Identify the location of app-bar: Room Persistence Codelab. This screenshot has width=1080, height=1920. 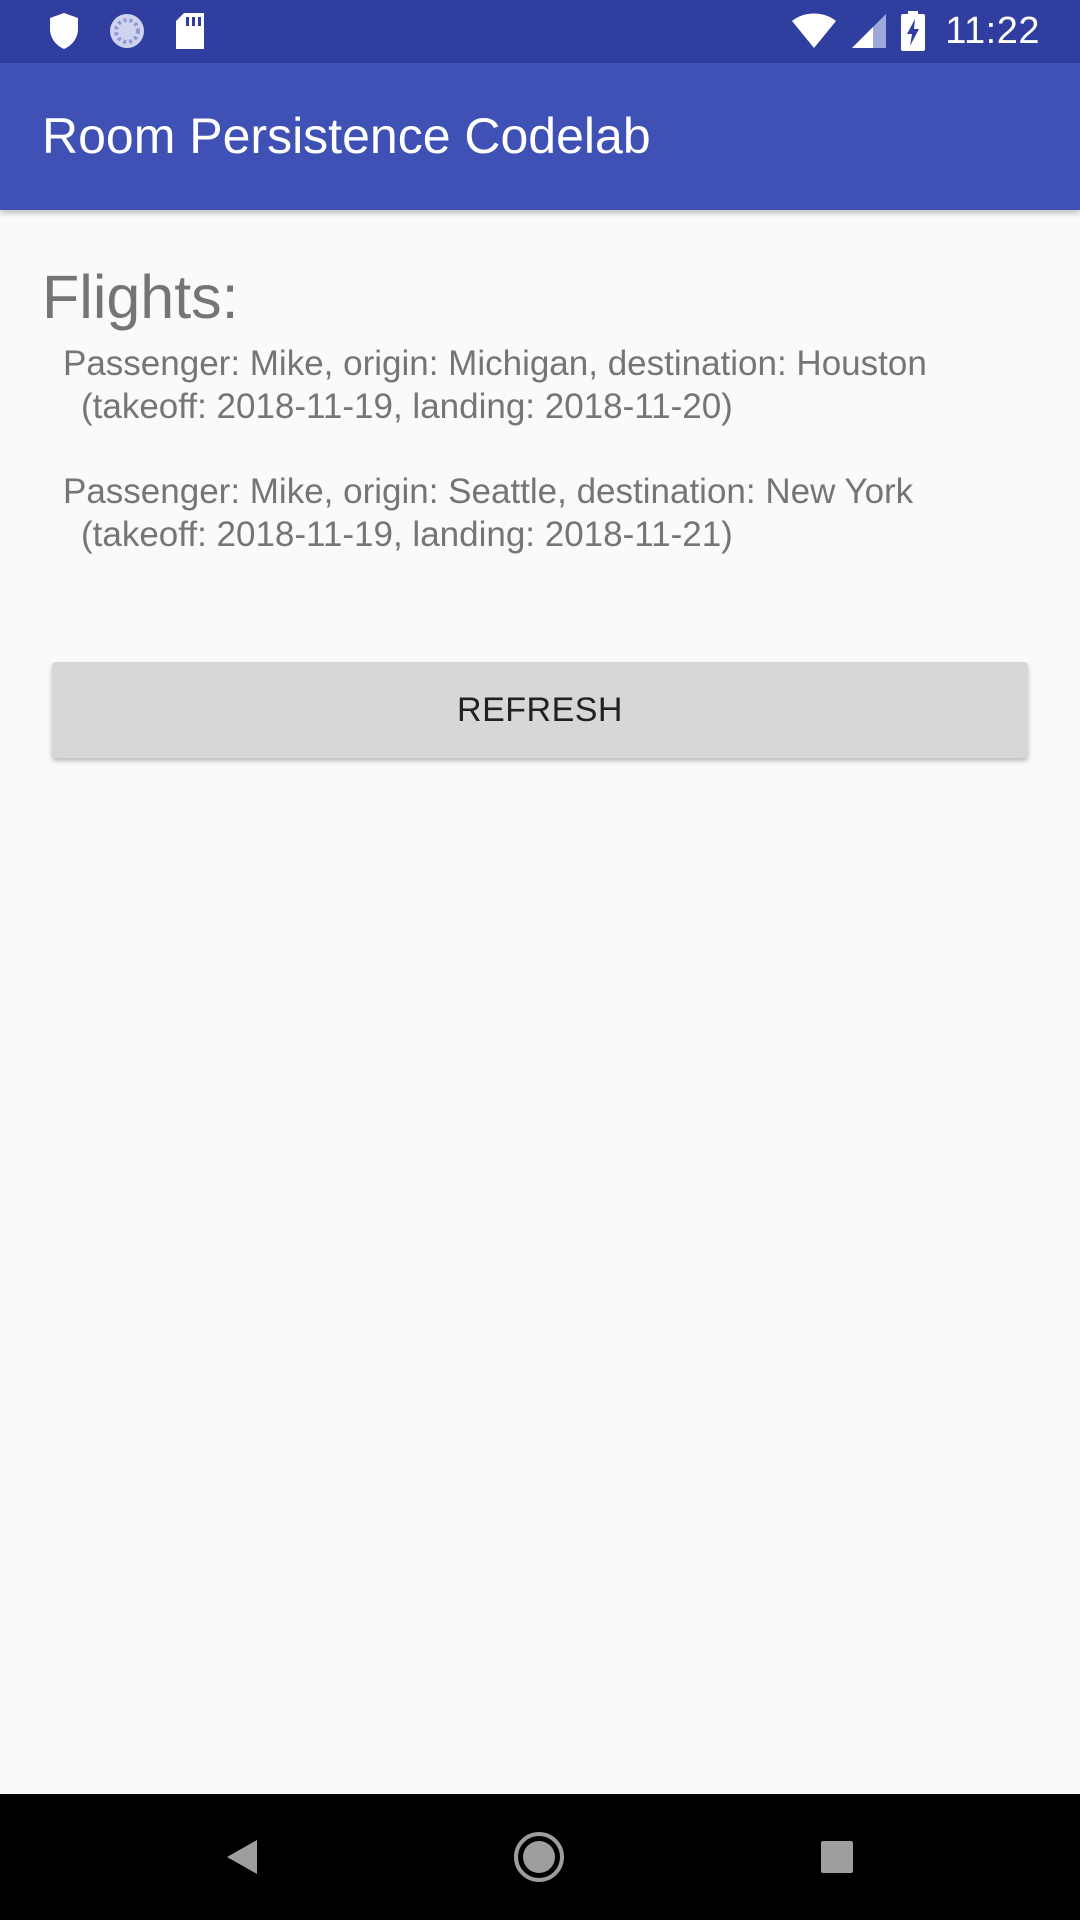
(540, 136).